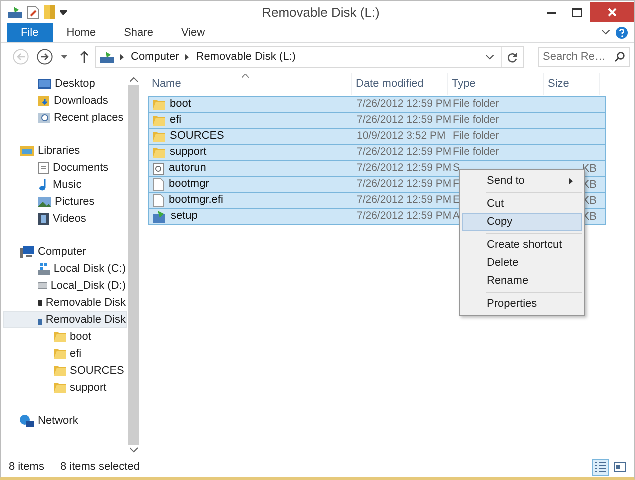 This screenshot has width=635, height=480. Describe the element at coordinates (577, 12) in the screenshot. I see `maximize-icon` at that location.